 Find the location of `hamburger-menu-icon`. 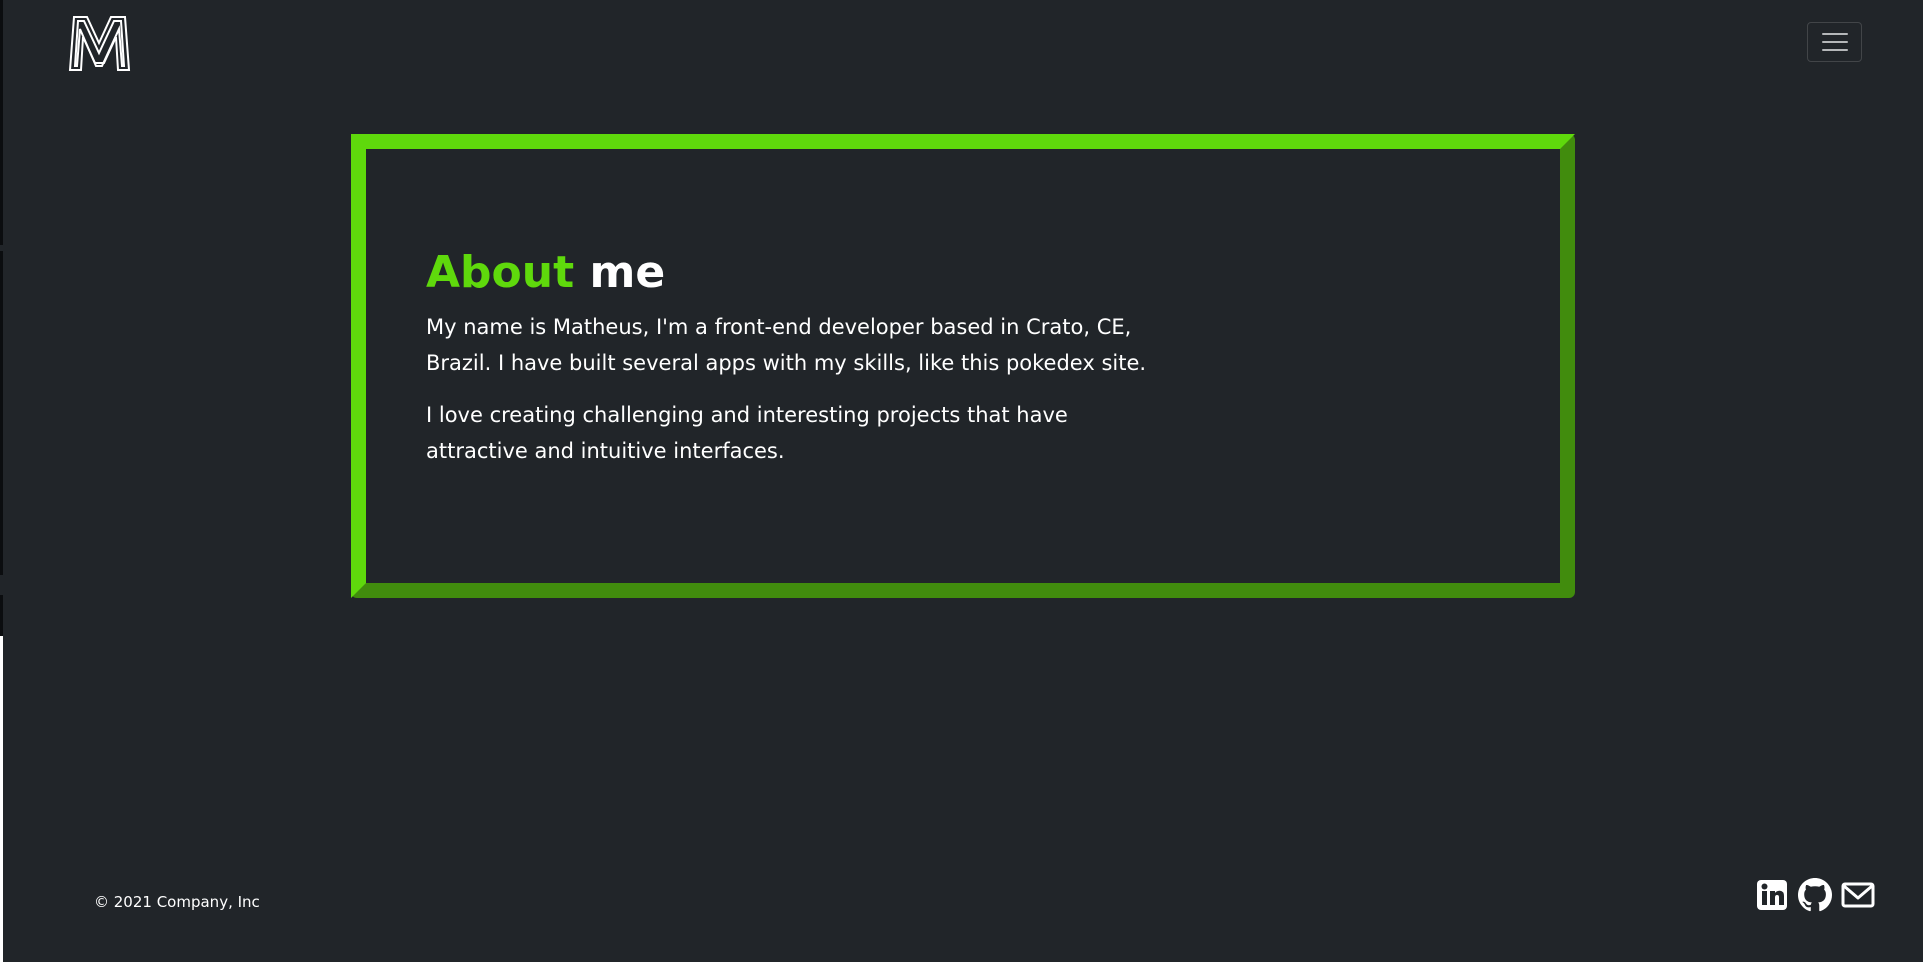

hamburger-menu-icon is located at coordinates (1834, 42).